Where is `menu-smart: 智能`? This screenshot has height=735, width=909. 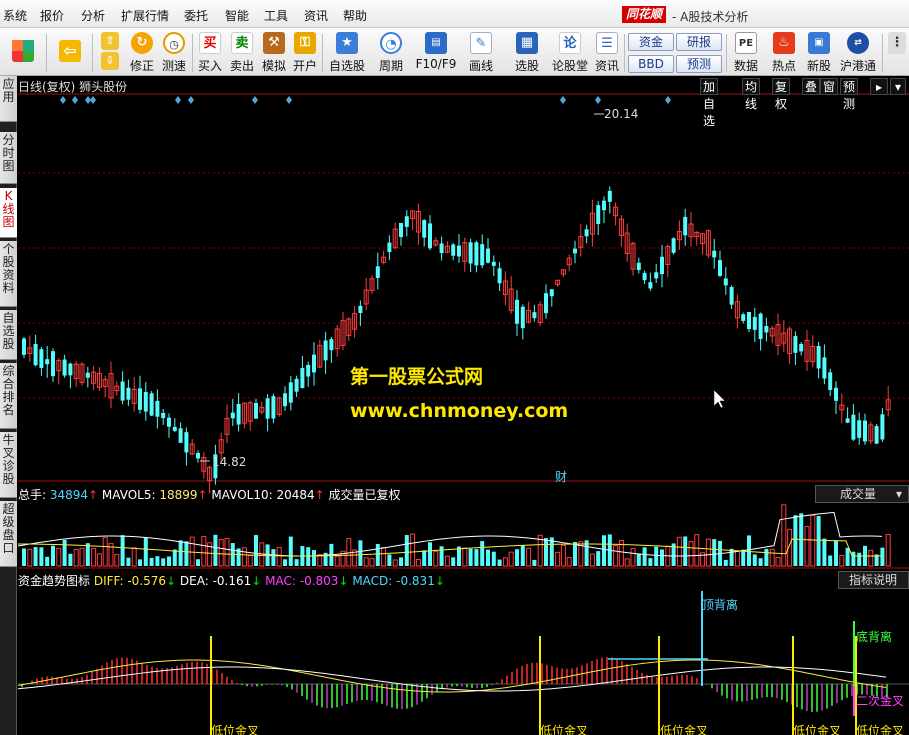 menu-smart: 智能 is located at coordinates (237, 15).